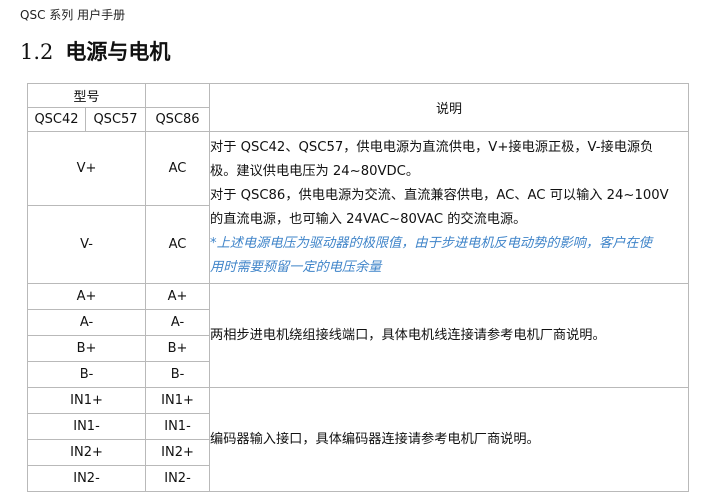 This screenshot has width=713, height=503. I want to click on section-title: 电源与电机, so click(118, 52).